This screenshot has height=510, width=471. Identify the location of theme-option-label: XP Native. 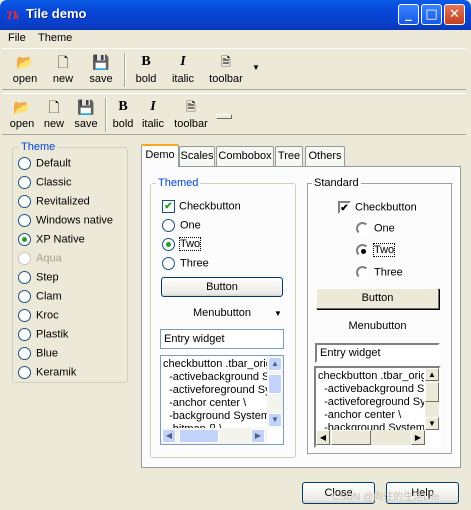
(60, 239).